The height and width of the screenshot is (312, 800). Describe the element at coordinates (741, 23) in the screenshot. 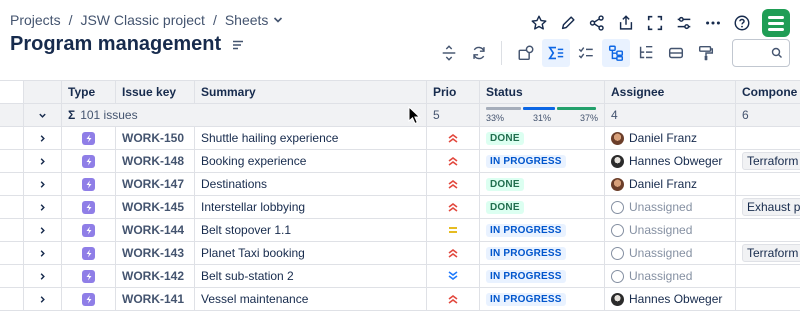

I see `help-button` at that location.